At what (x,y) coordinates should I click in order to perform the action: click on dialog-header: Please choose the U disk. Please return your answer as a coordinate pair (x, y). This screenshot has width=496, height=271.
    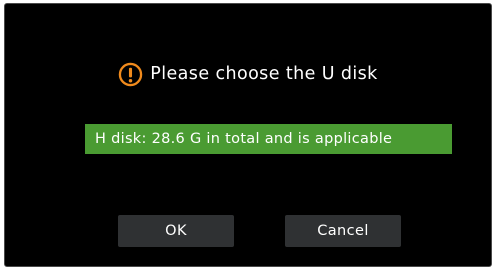
    Looking at the image, I should click on (248, 74).